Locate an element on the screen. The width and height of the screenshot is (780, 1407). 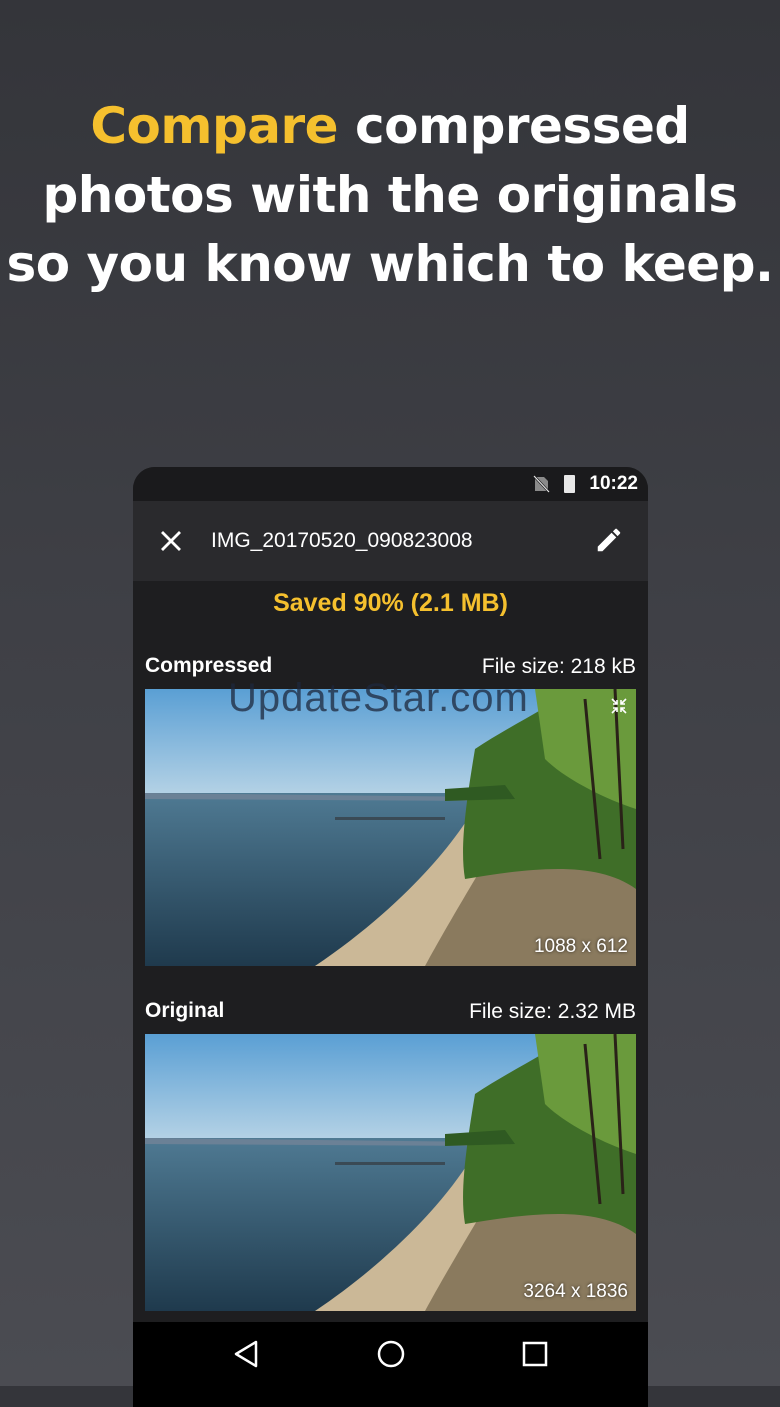
headline-accent-word: Compare is located at coordinates (214, 126).